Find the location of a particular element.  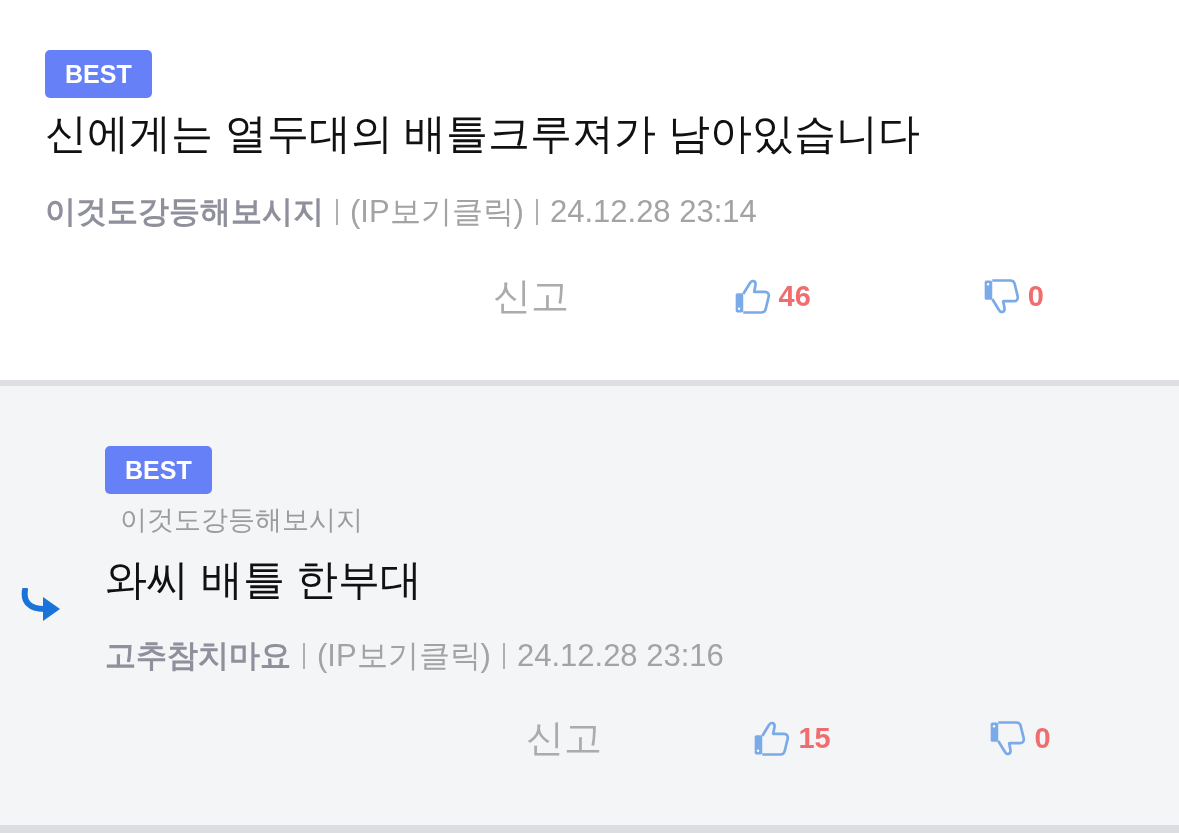

comment-text: 와씨 배틀 한부대 is located at coordinates (264, 580).